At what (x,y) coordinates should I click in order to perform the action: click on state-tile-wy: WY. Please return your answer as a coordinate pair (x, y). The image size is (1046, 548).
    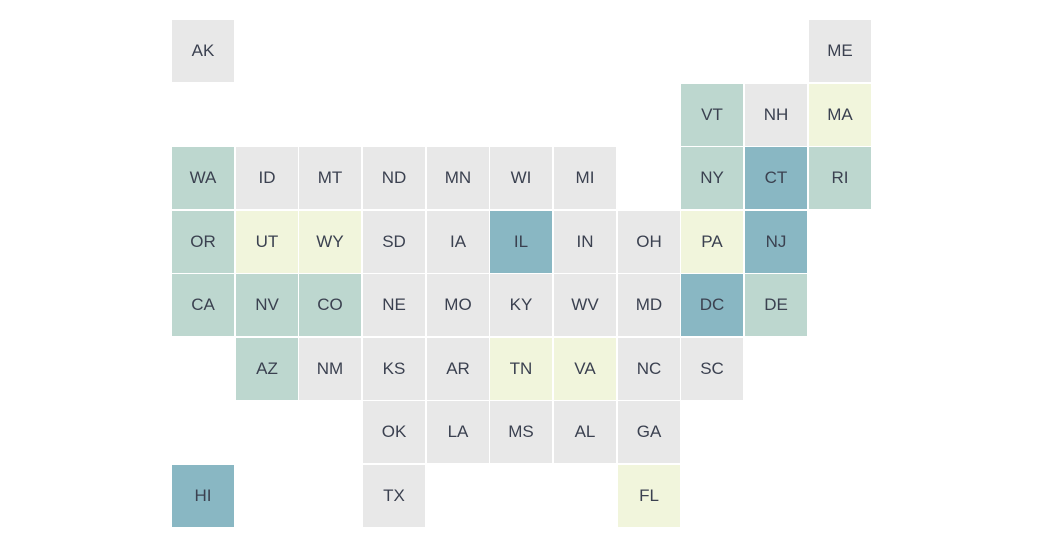
    Looking at the image, I should click on (330, 242).